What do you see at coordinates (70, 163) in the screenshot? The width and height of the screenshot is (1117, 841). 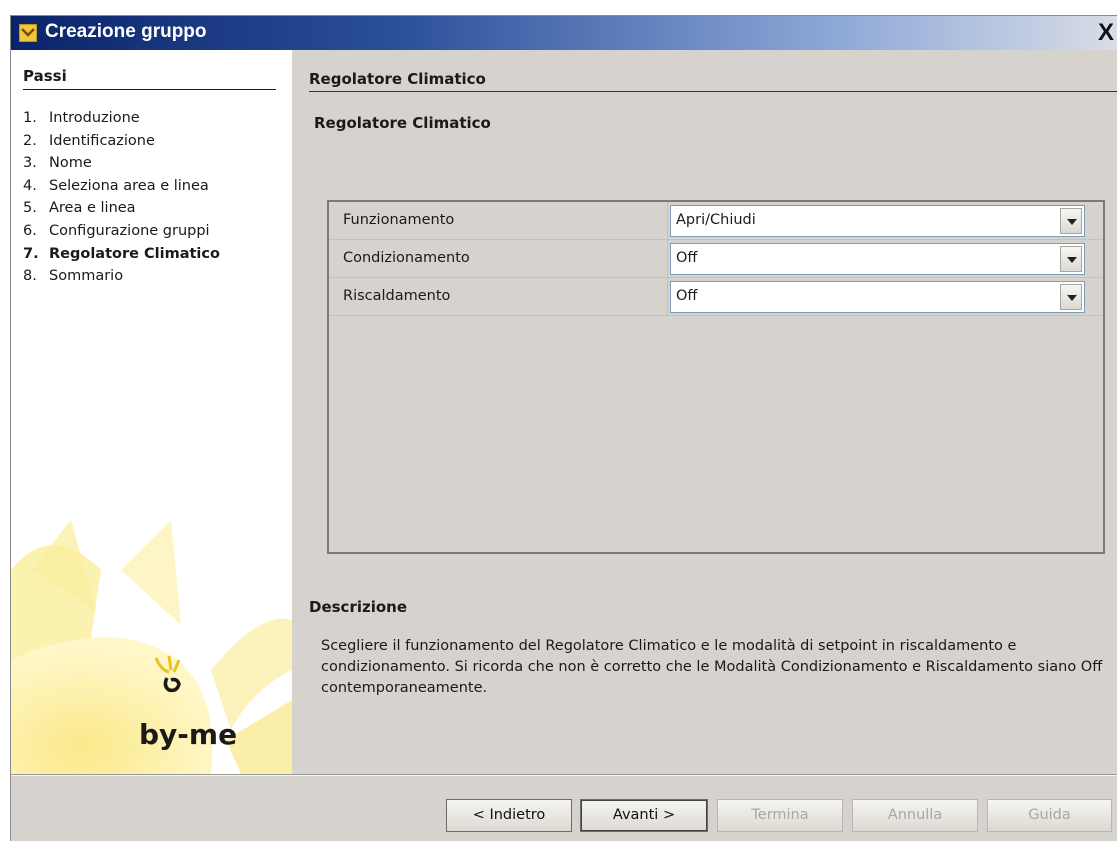 I see `step-label: Nome` at bounding box center [70, 163].